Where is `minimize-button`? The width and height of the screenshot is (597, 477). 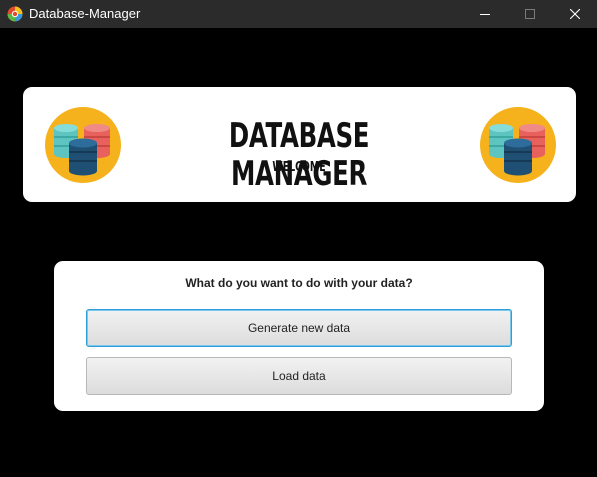 minimize-button is located at coordinates (485, 14).